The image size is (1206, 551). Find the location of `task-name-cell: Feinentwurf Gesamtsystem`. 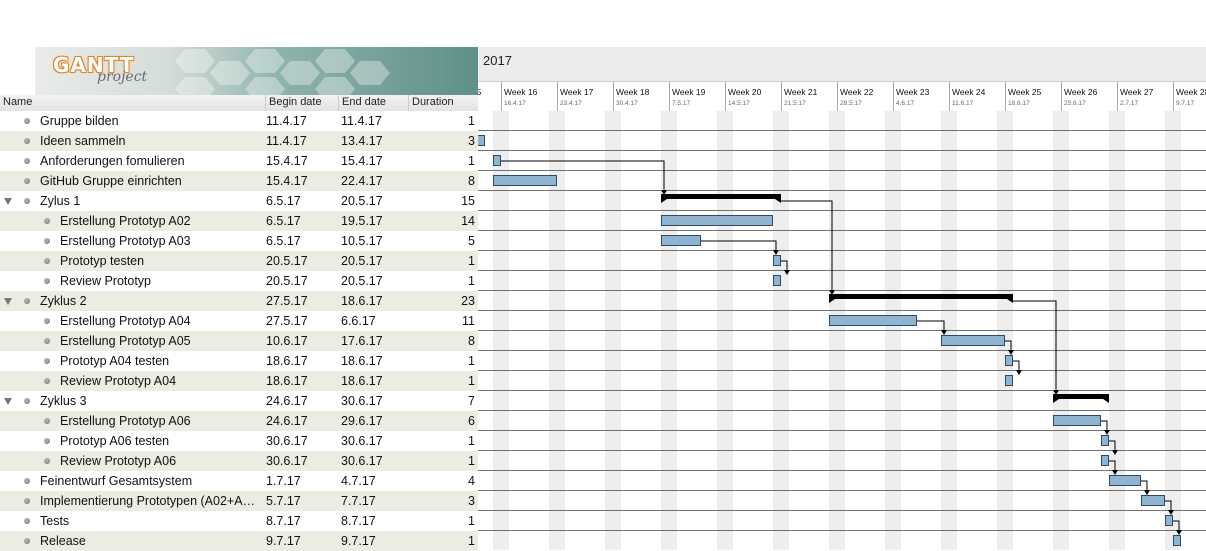

task-name-cell: Feinentwurf Gesamtsystem is located at coordinates (132, 481).